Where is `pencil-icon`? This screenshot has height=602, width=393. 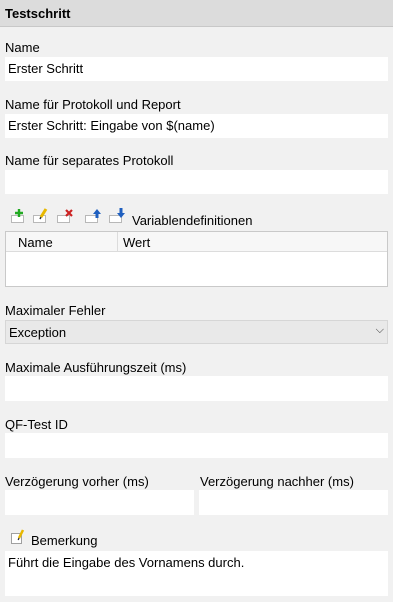 pencil-icon is located at coordinates (21, 535).